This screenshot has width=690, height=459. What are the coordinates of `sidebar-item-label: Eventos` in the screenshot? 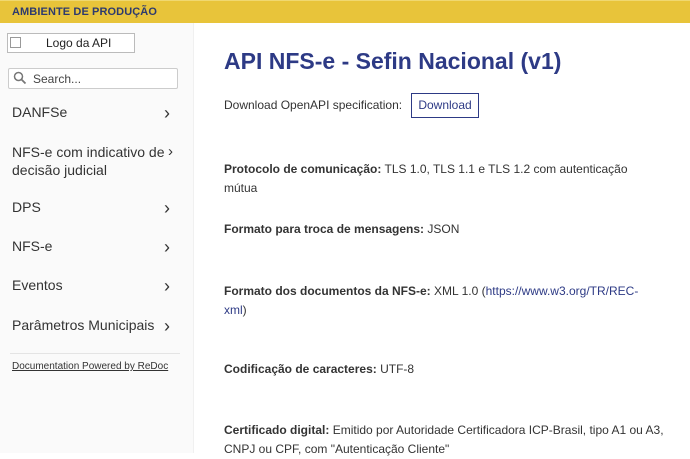 It's located at (37, 285).